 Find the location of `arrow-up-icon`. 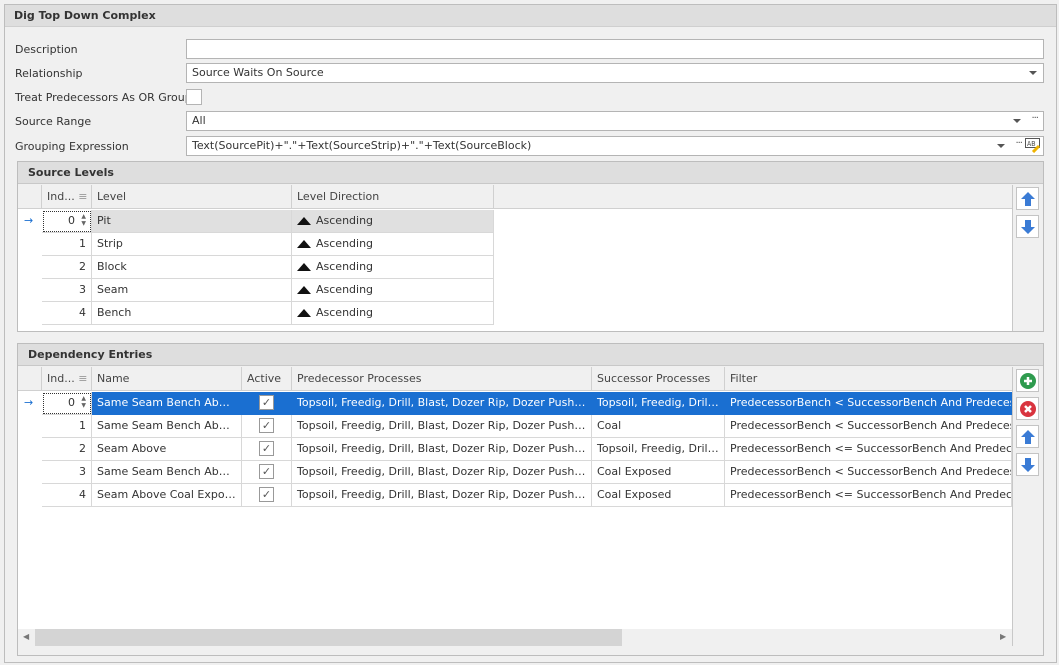

arrow-up-icon is located at coordinates (1027, 198).